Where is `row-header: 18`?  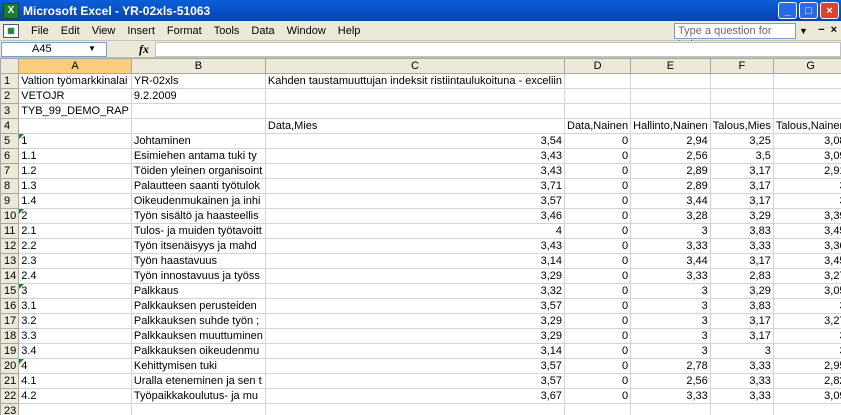 row-header: 18 is located at coordinates (10, 336).